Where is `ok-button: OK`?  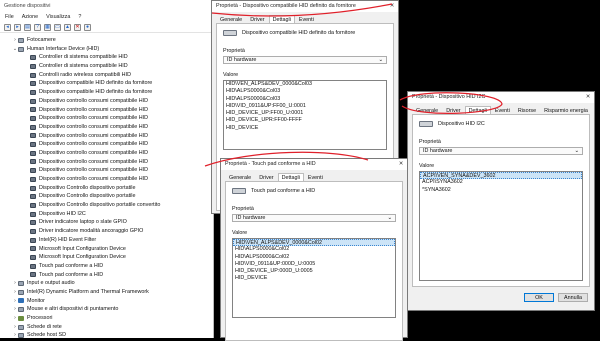 ok-button: OK is located at coordinates (539, 297).